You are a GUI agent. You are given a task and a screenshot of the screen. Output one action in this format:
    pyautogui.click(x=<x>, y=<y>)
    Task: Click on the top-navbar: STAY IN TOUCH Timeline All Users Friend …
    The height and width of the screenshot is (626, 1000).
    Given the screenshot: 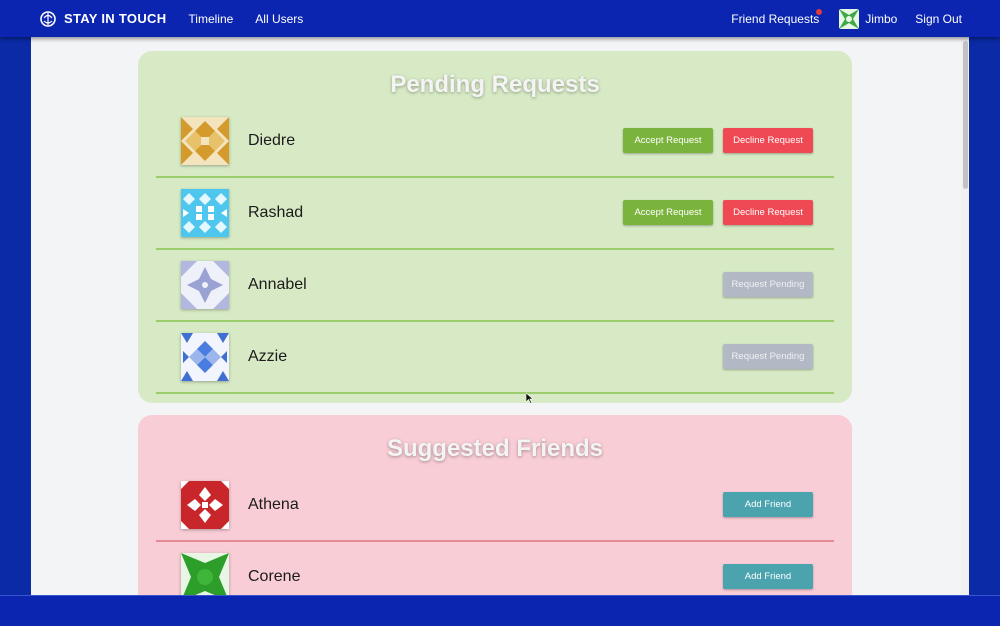 What is the action you would take?
    pyautogui.click(x=500, y=18)
    